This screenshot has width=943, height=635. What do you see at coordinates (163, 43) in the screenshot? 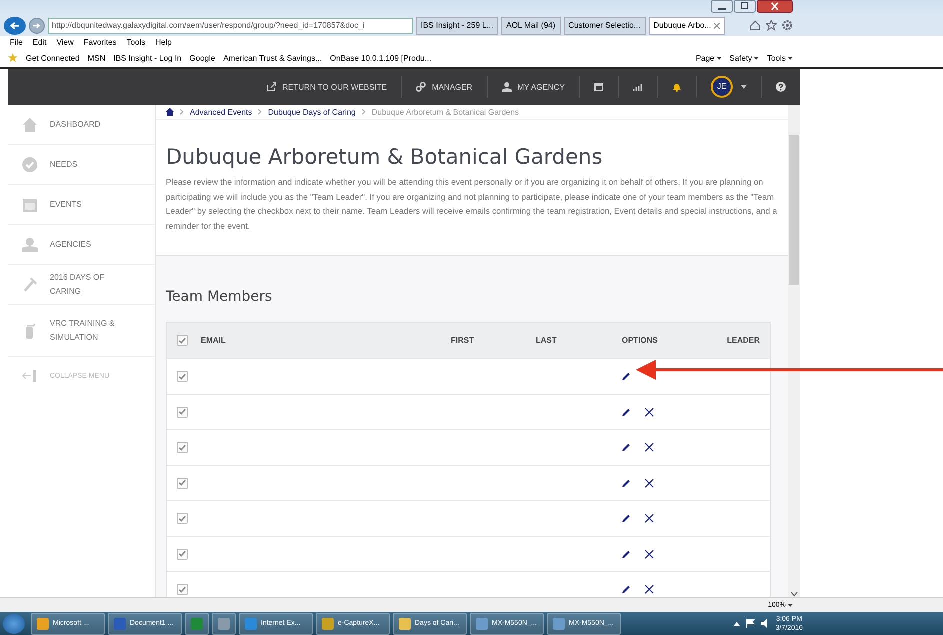
I see `menu-item: Help` at bounding box center [163, 43].